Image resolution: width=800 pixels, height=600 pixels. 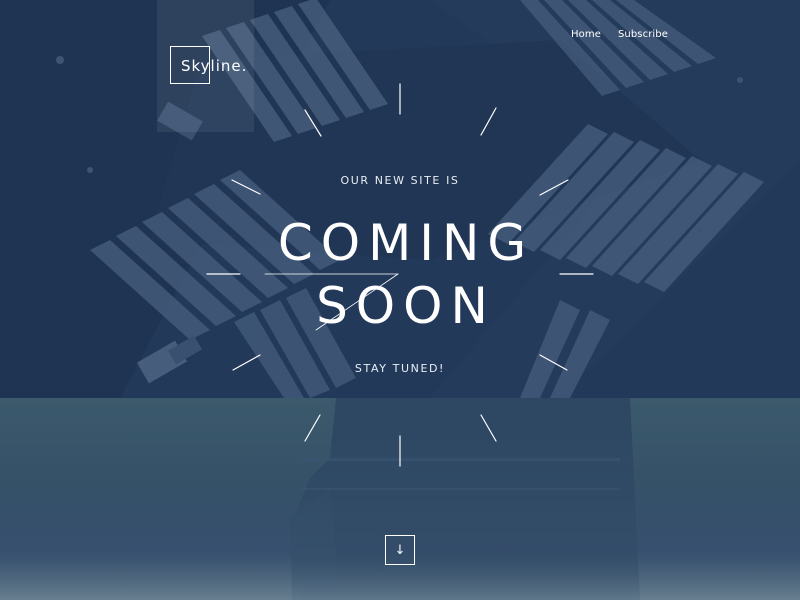 I want to click on nav-home-link: Home, so click(x=586, y=34).